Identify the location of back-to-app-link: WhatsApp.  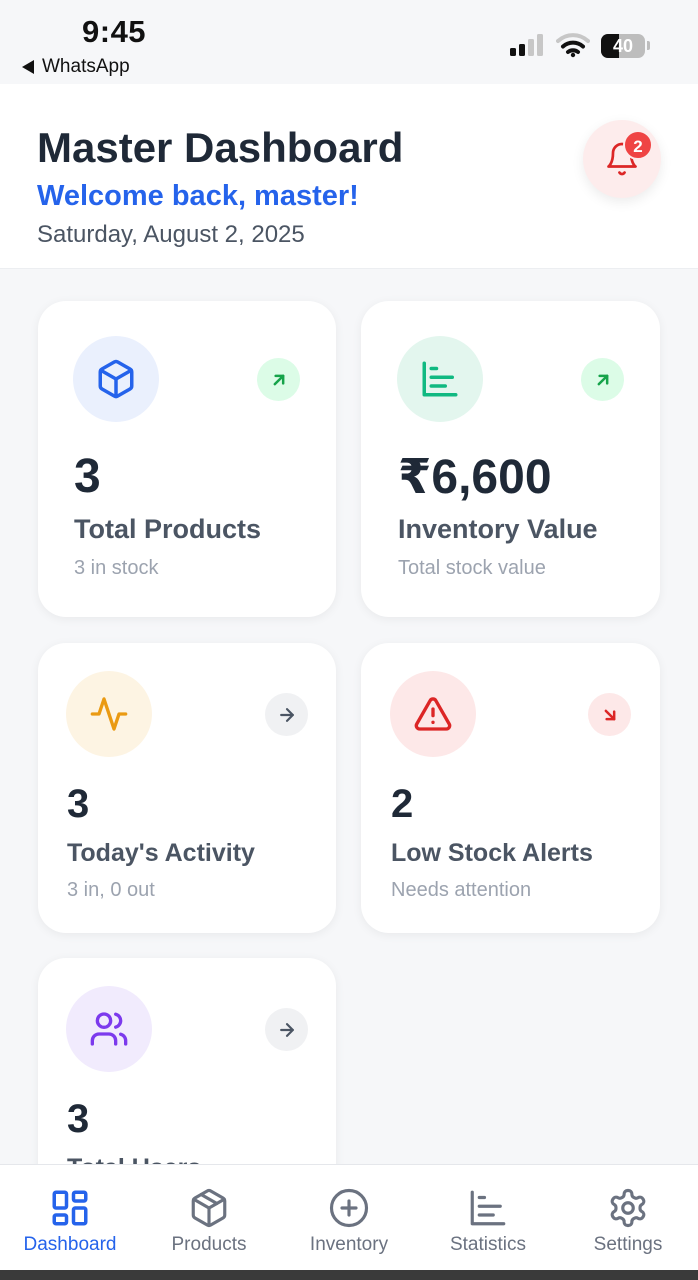
(76, 67).